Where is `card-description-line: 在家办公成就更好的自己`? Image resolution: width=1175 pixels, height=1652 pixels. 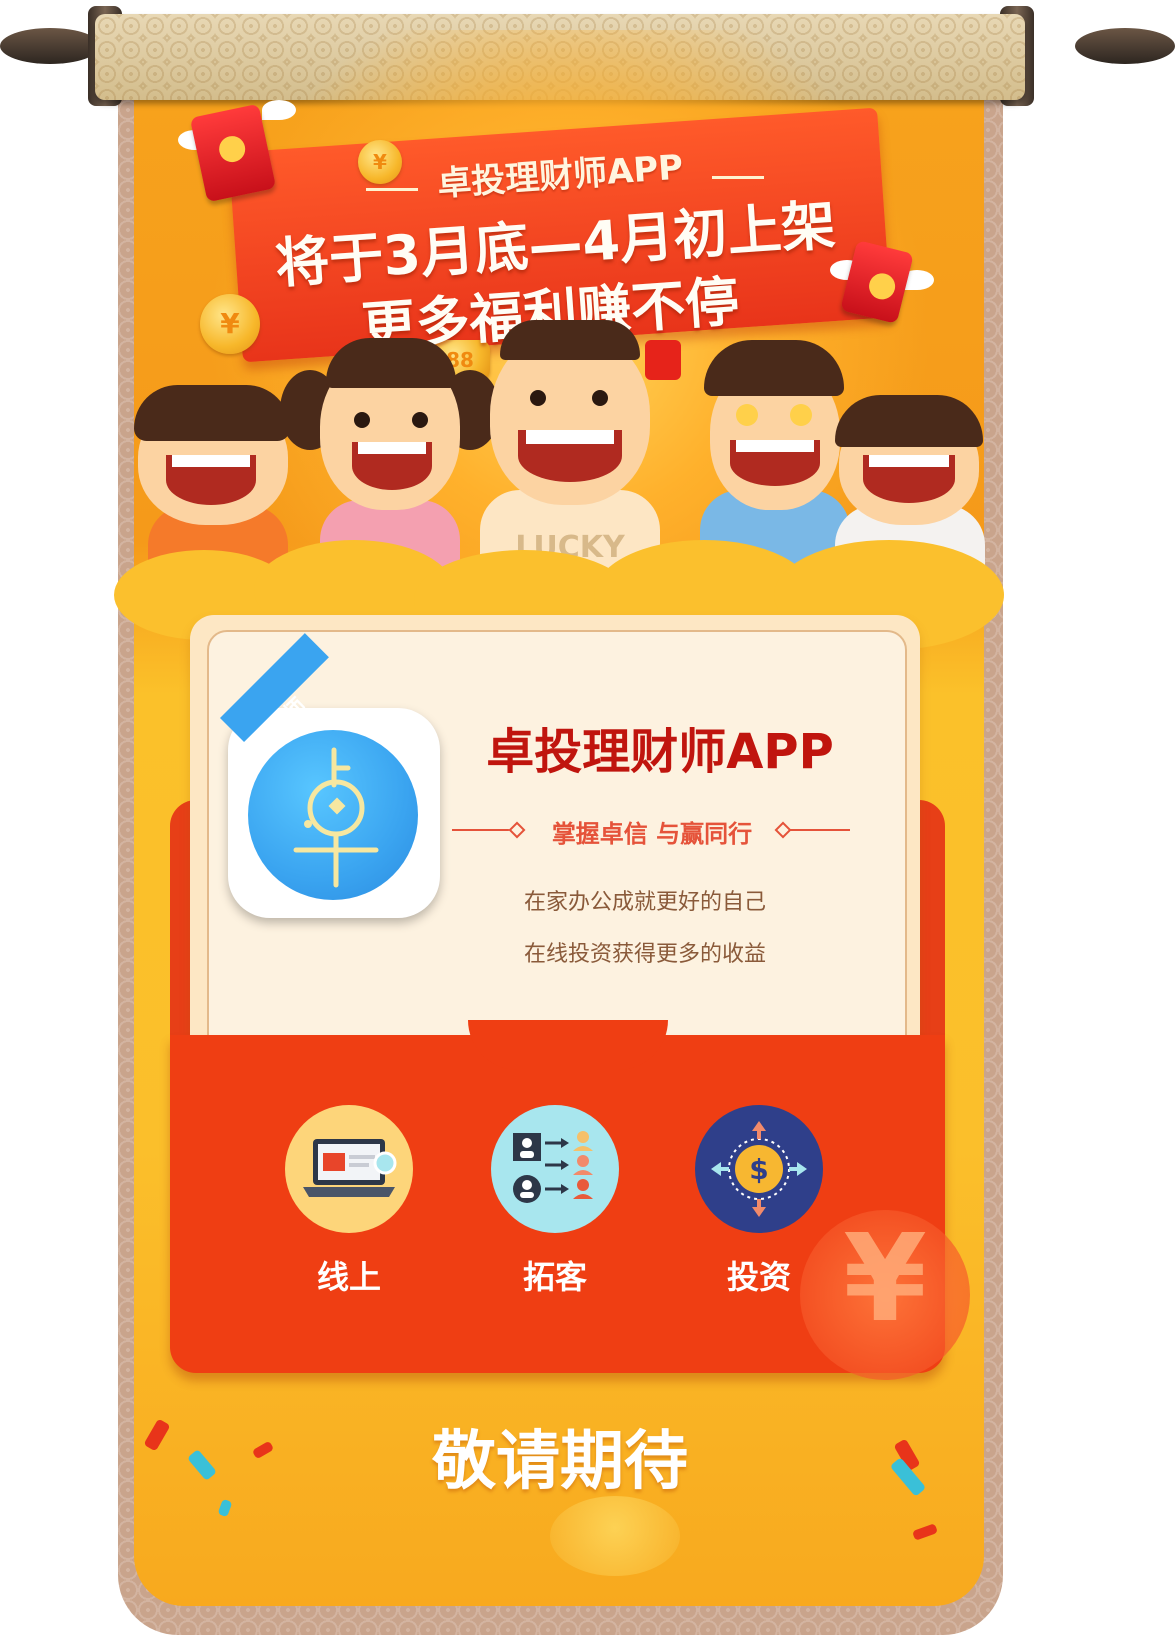
card-description-line: 在家办公成就更好的自己 is located at coordinates (644, 902).